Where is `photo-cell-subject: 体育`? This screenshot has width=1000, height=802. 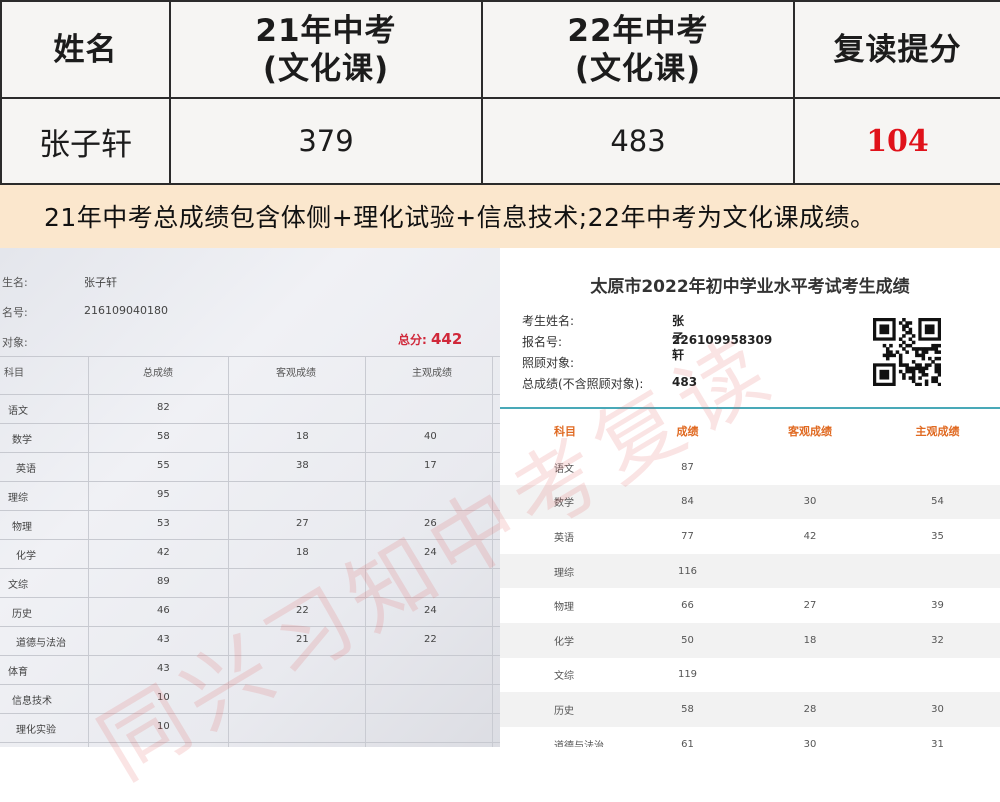 photo-cell-subject: 体育 is located at coordinates (18, 672).